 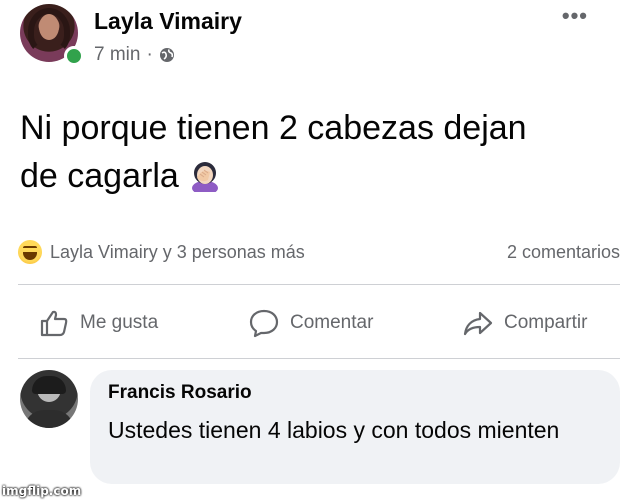 What do you see at coordinates (319, 284) in the screenshot?
I see `divider-top` at bounding box center [319, 284].